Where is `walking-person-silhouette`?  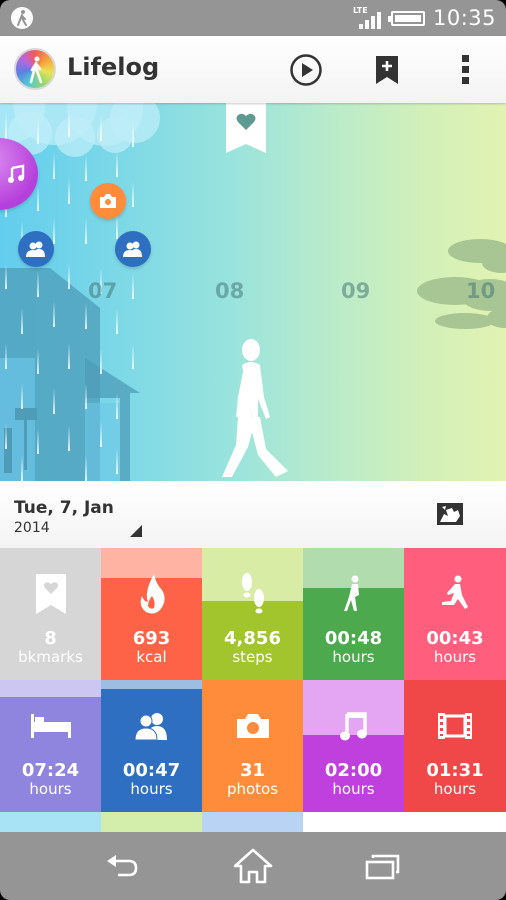
walking-person-silhouette is located at coordinates (255, 408).